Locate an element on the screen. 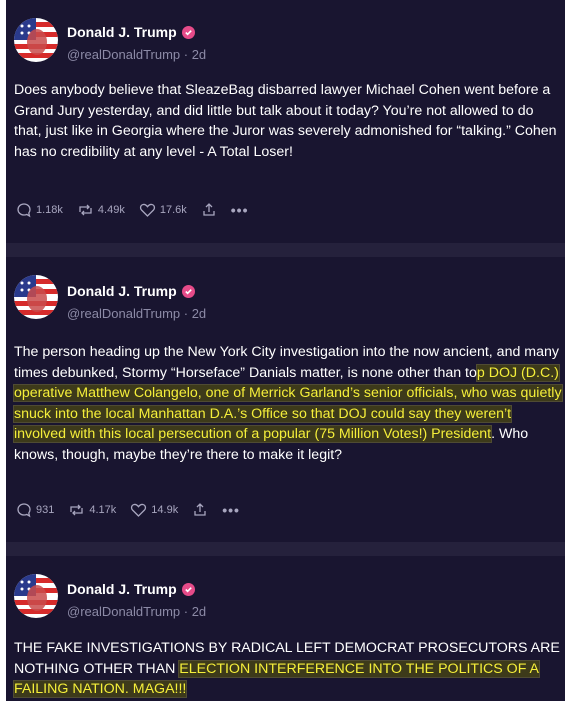  reply-count: 931 is located at coordinates (45, 510).